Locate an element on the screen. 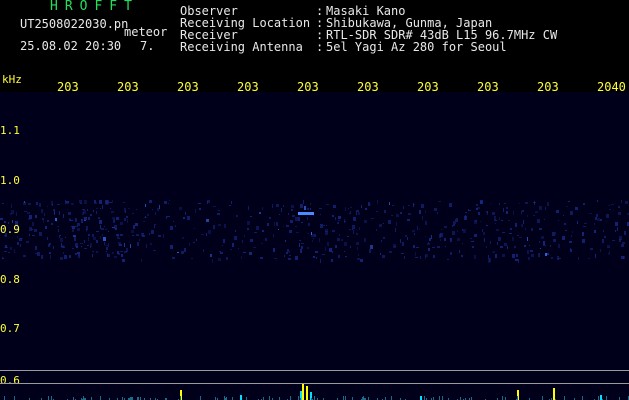 This screenshot has height=400, width=629. y-tick-label: 0.7 is located at coordinates (10, 328).